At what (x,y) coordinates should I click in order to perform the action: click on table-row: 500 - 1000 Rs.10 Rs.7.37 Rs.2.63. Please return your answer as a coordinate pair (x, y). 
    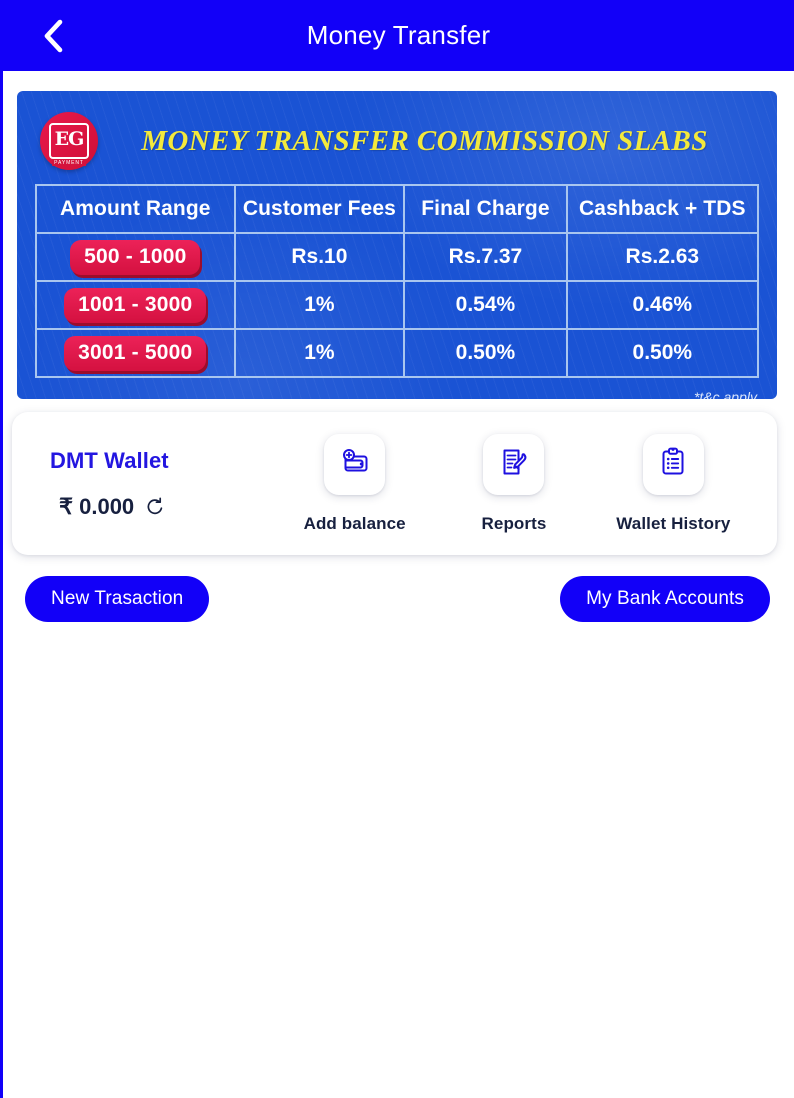
    Looking at the image, I should click on (397, 257).